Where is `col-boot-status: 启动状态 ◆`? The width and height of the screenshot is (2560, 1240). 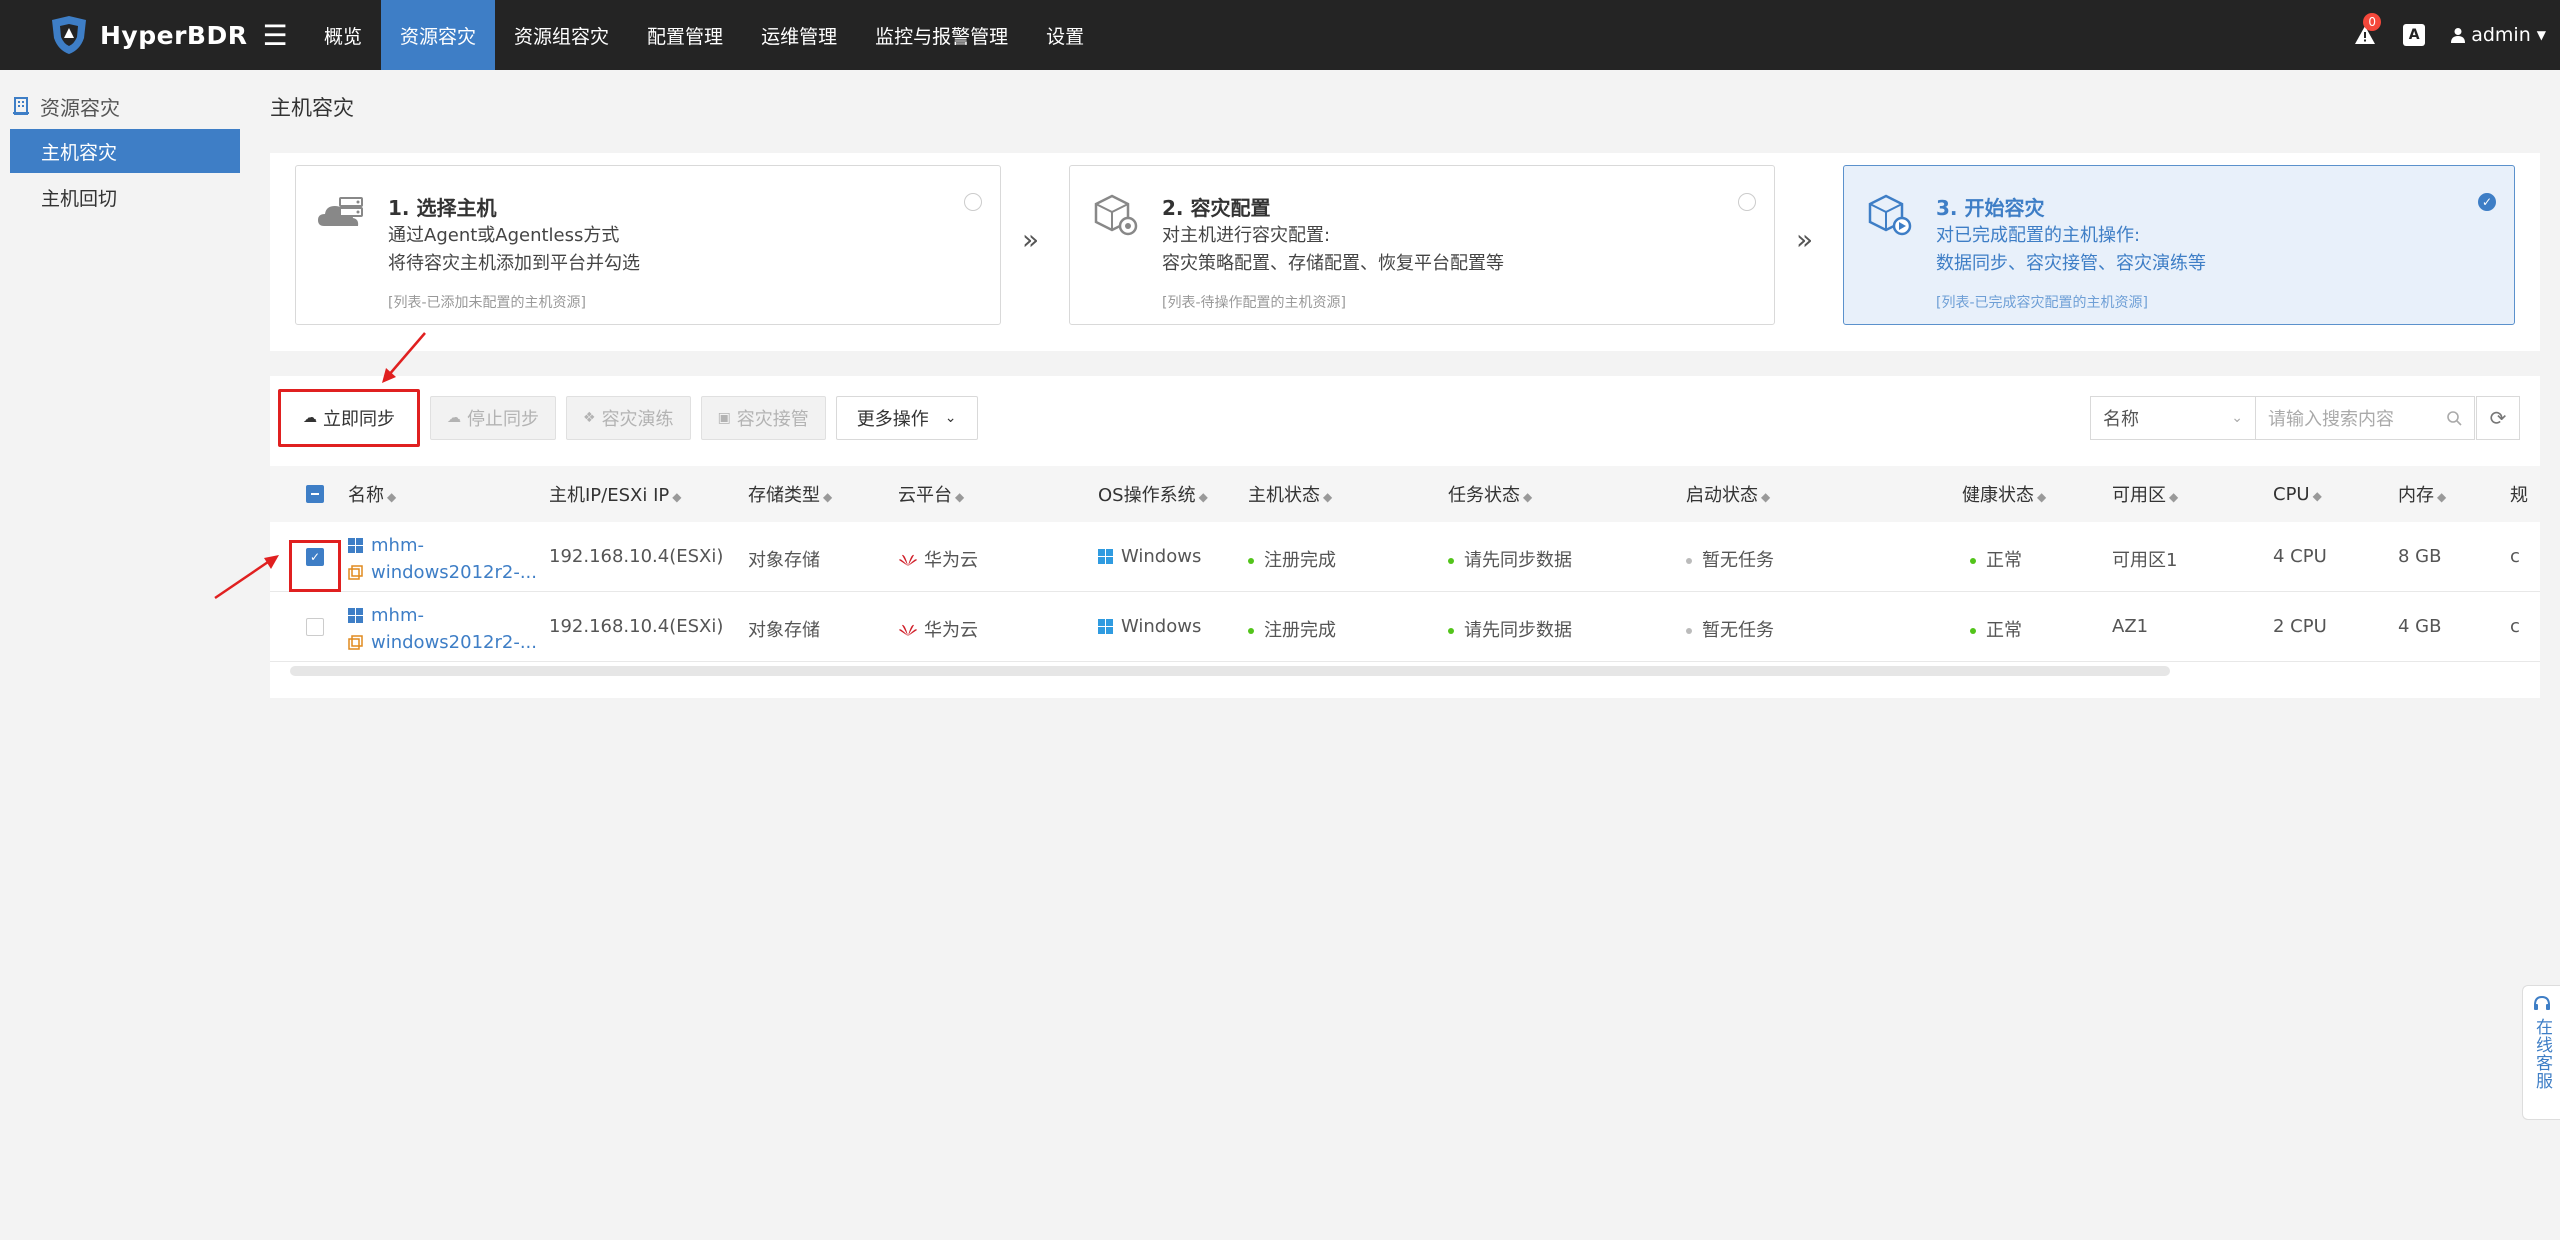
col-boot-status: 启动状态 ◆ is located at coordinates (1728, 494).